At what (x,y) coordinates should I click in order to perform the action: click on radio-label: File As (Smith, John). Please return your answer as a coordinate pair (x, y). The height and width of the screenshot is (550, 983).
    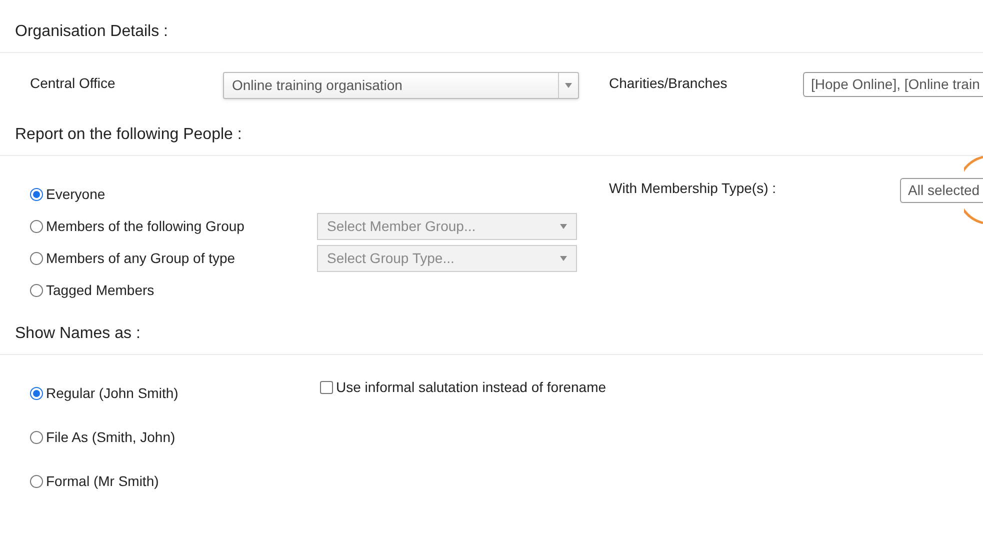
    Looking at the image, I should click on (111, 437).